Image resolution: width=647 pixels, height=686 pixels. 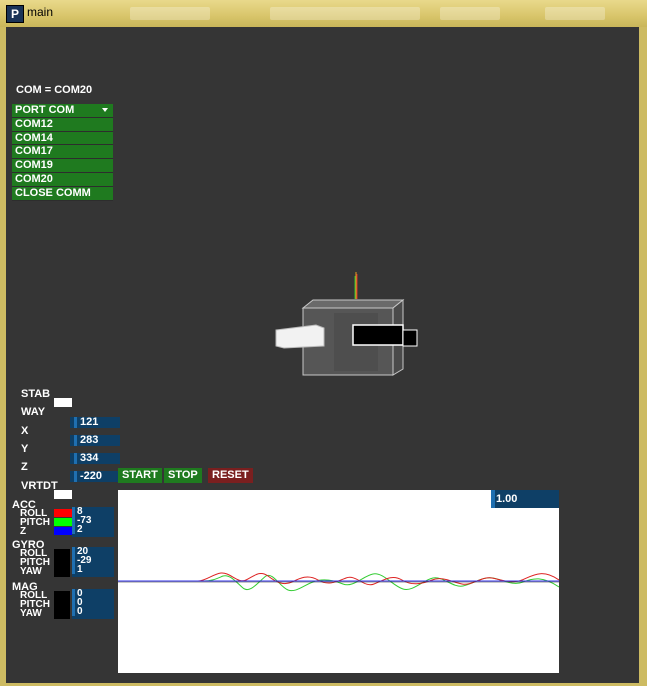 I want to click on mag-yaw-value: 0, so click(x=80, y=611).